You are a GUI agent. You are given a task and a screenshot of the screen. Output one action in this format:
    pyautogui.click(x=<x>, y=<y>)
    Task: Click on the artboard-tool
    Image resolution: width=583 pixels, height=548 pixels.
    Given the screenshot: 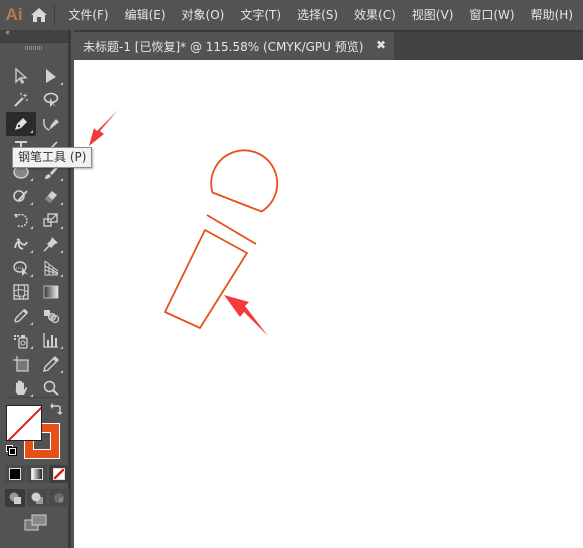 What is the action you would take?
    pyautogui.click(x=21, y=364)
    